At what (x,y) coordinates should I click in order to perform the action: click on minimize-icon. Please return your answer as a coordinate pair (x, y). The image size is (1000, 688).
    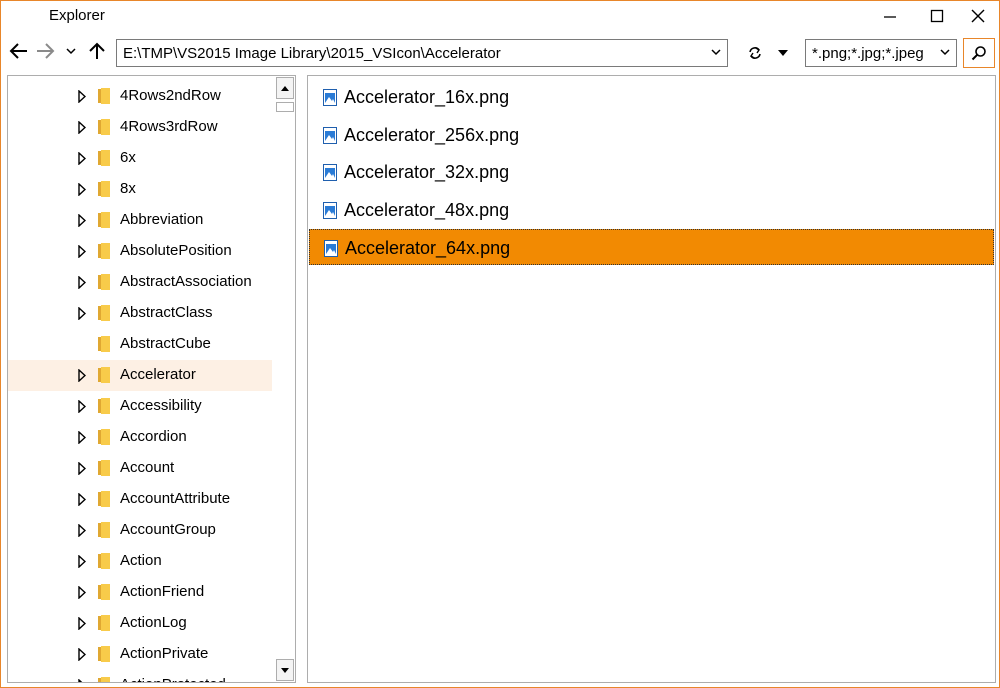
    Looking at the image, I should click on (890, 17).